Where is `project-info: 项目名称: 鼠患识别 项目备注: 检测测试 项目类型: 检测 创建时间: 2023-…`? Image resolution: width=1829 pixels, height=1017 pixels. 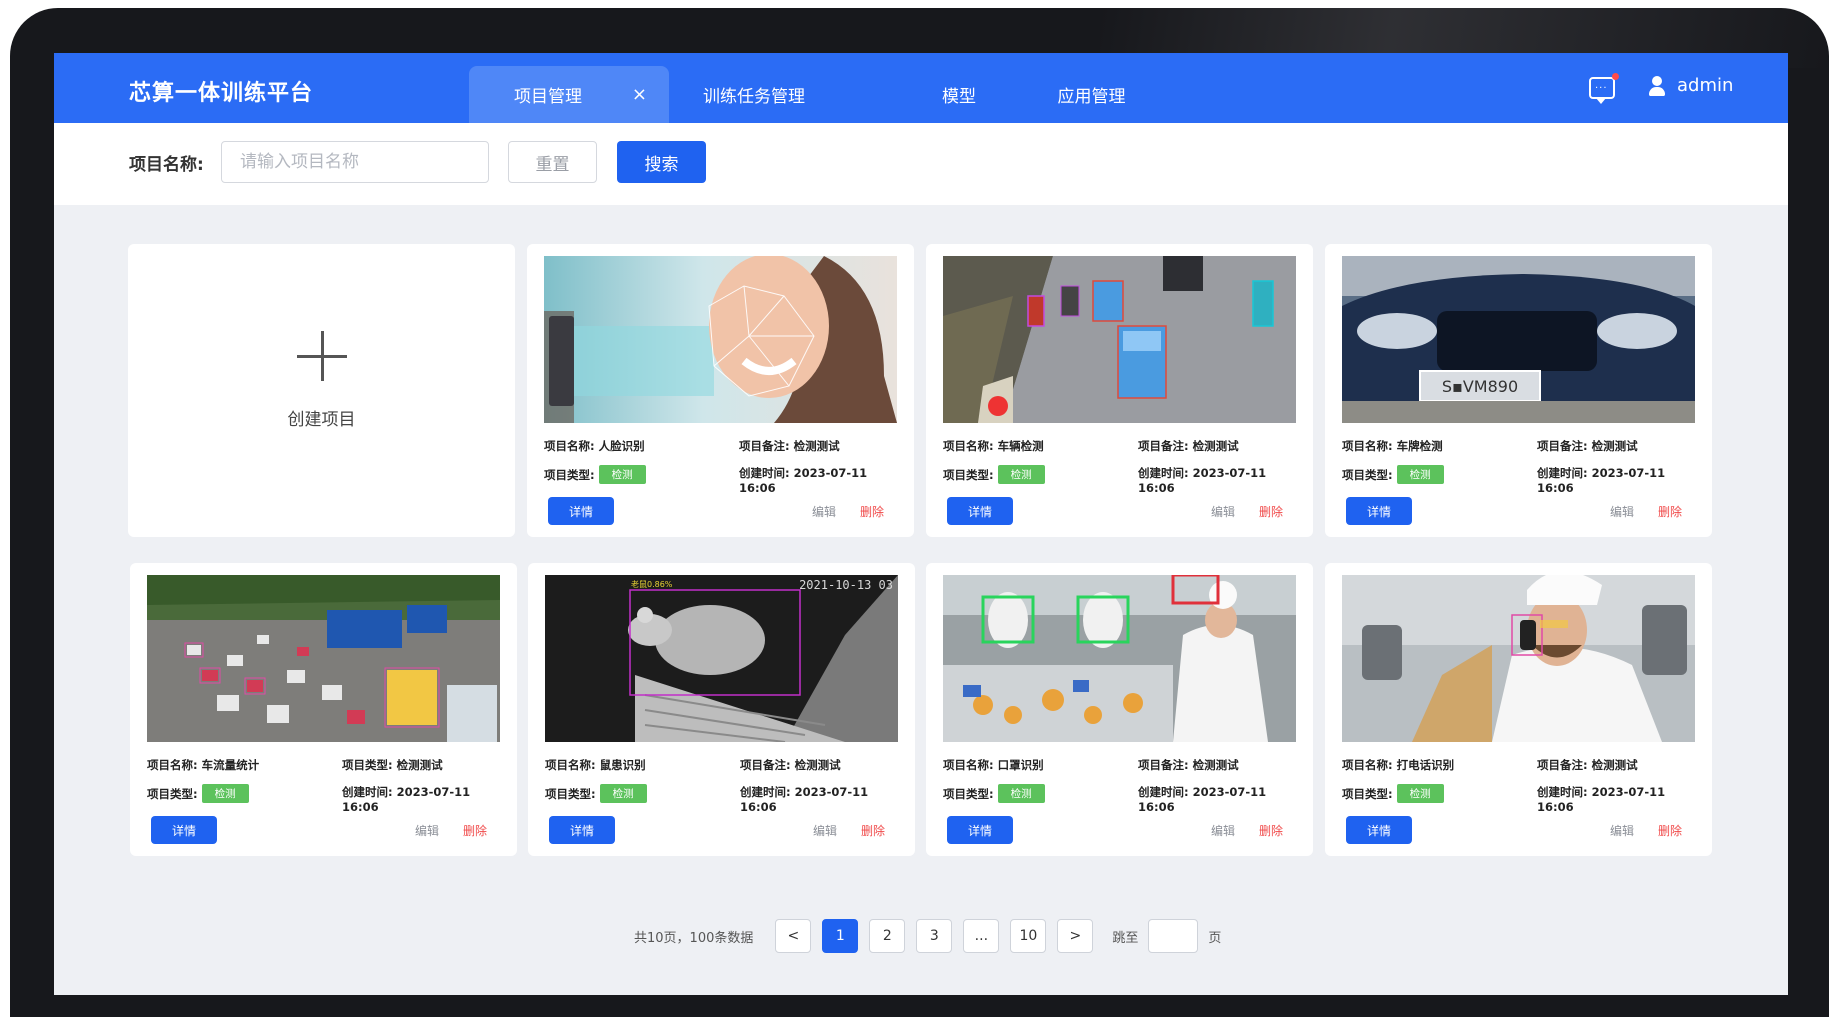 project-info: 项目名称: 鼠患识别 项目备注: 检测测试 项目类型: 检测 创建时间: 2023-… is located at coordinates (707, 786).